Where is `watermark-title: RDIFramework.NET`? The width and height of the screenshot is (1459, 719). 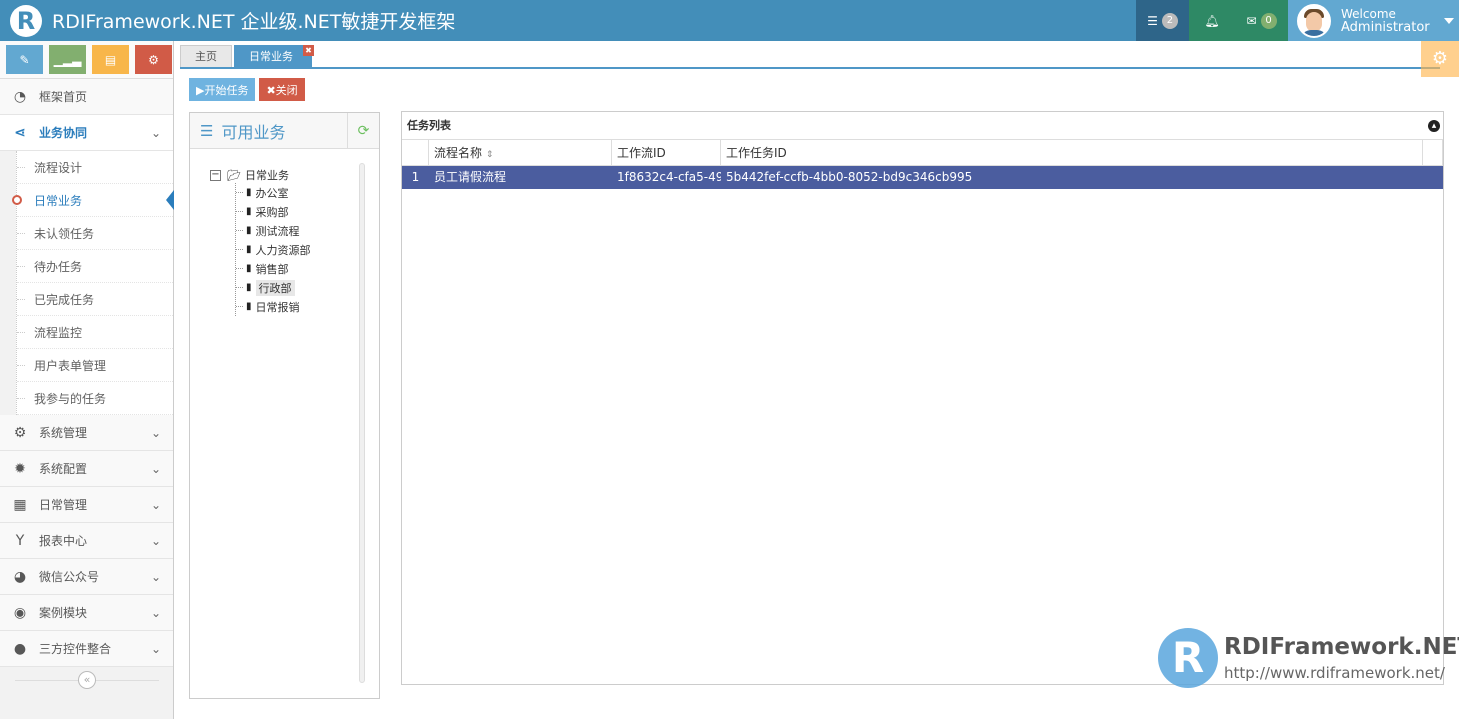 watermark-title: RDIFramework.NET is located at coordinates (1341, 647).